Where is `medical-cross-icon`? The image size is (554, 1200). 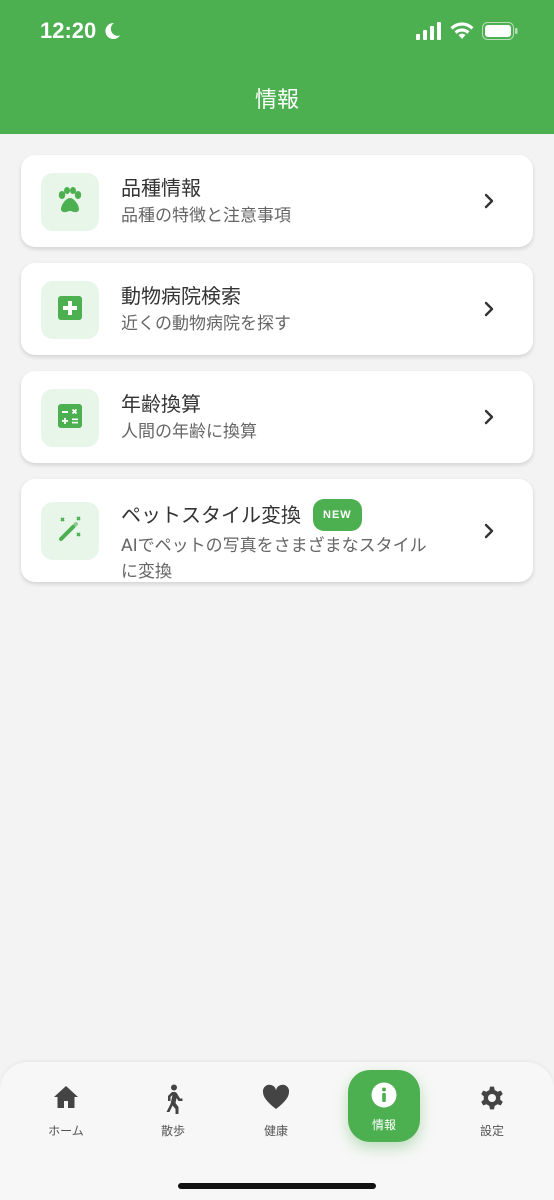
medical-cross-icon is located at coordinates (70, 310).